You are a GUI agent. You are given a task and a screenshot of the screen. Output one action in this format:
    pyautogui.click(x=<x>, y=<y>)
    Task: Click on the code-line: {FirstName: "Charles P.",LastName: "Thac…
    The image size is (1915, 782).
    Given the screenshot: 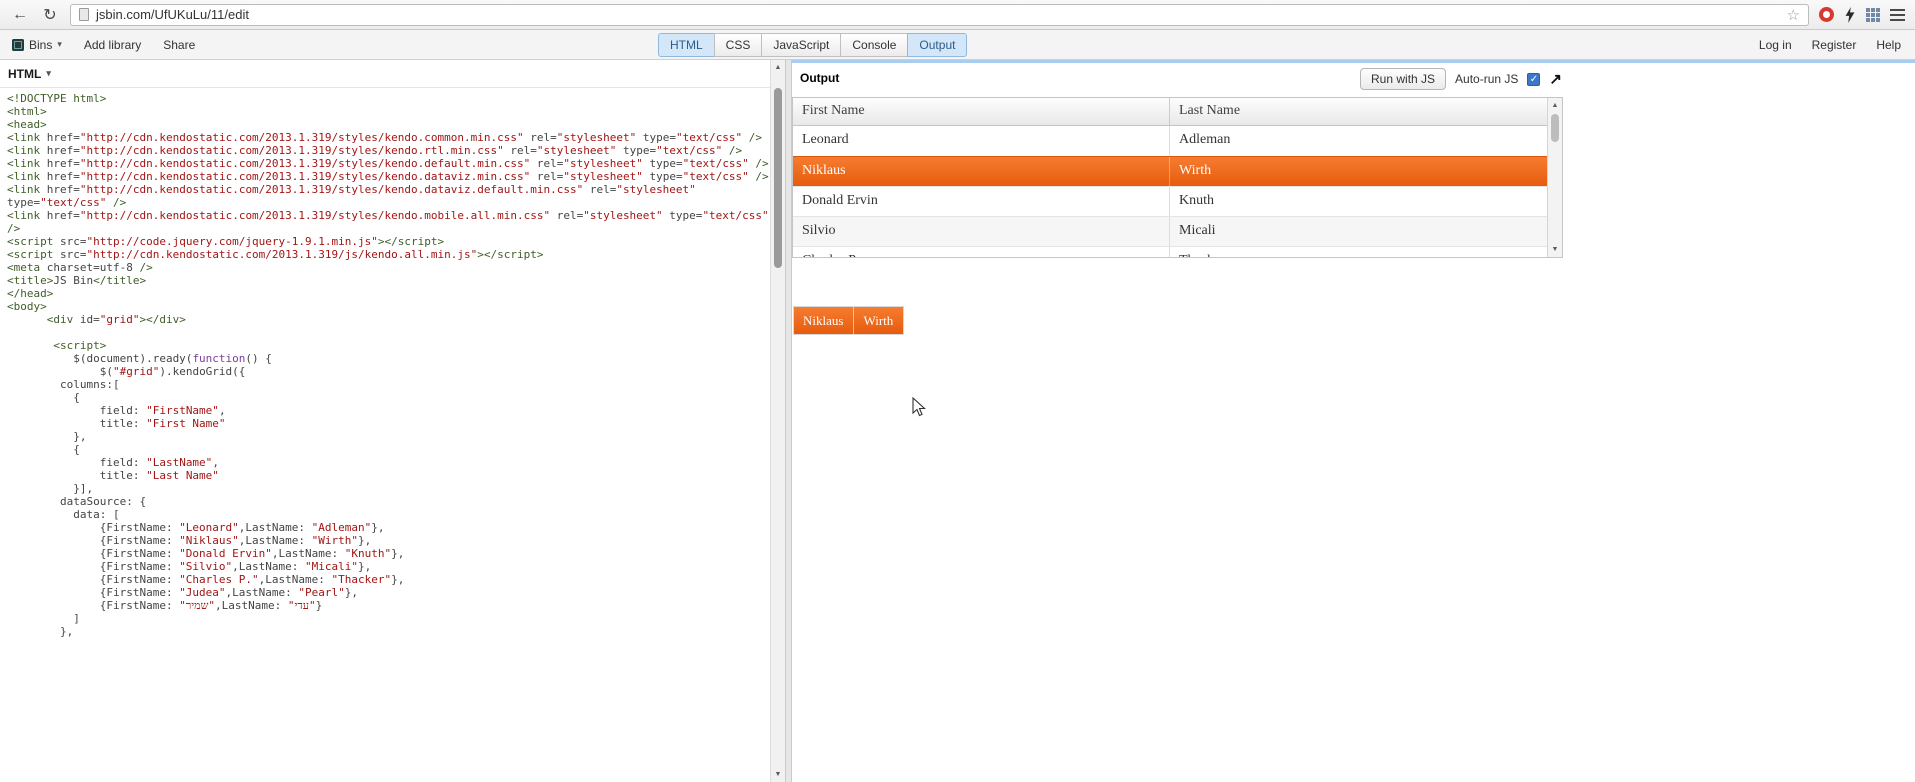 What is the action you would take?
    pyautogui.click(x=206, y=579)
    